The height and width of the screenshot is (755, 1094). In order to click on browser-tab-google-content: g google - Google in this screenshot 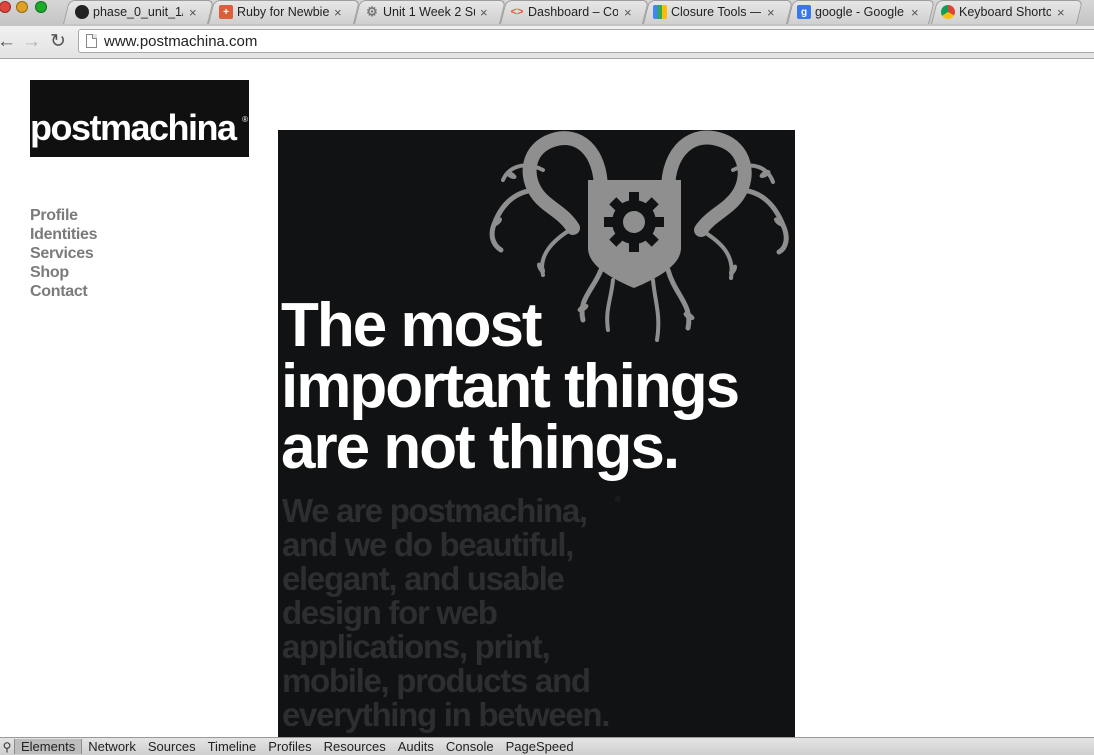, I will do `click(851, 12)`.